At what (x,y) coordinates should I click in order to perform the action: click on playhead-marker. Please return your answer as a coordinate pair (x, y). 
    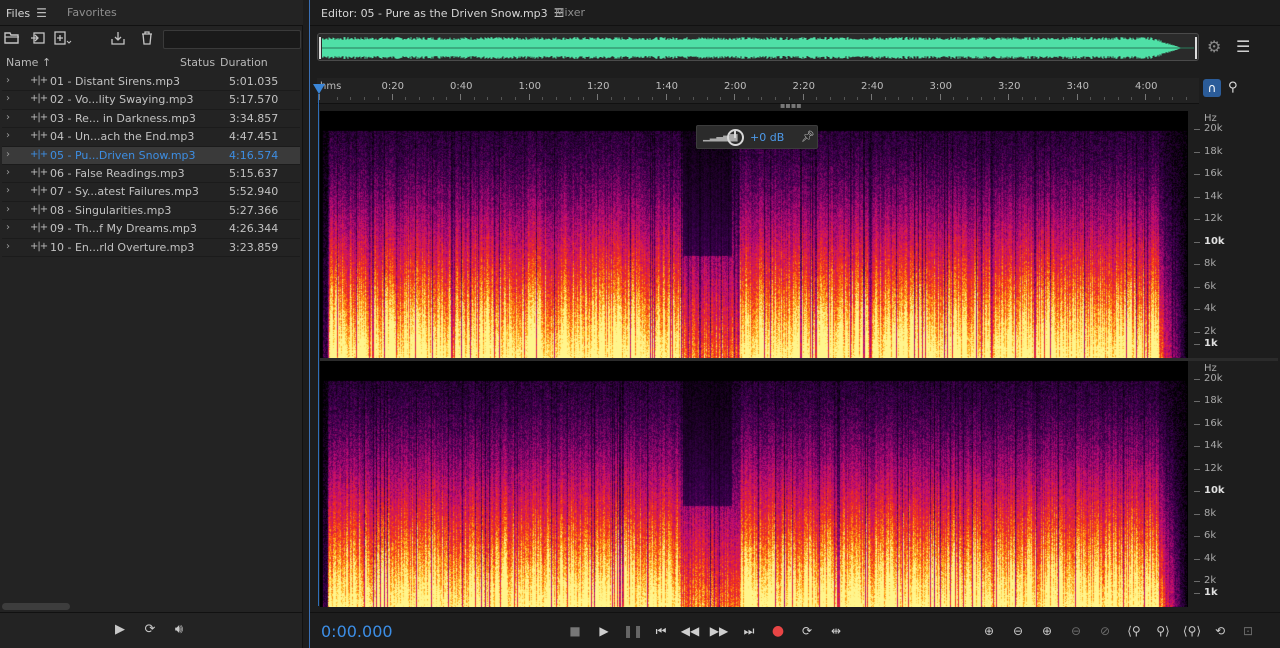
    Looking at the image, I should click on (319, 89).